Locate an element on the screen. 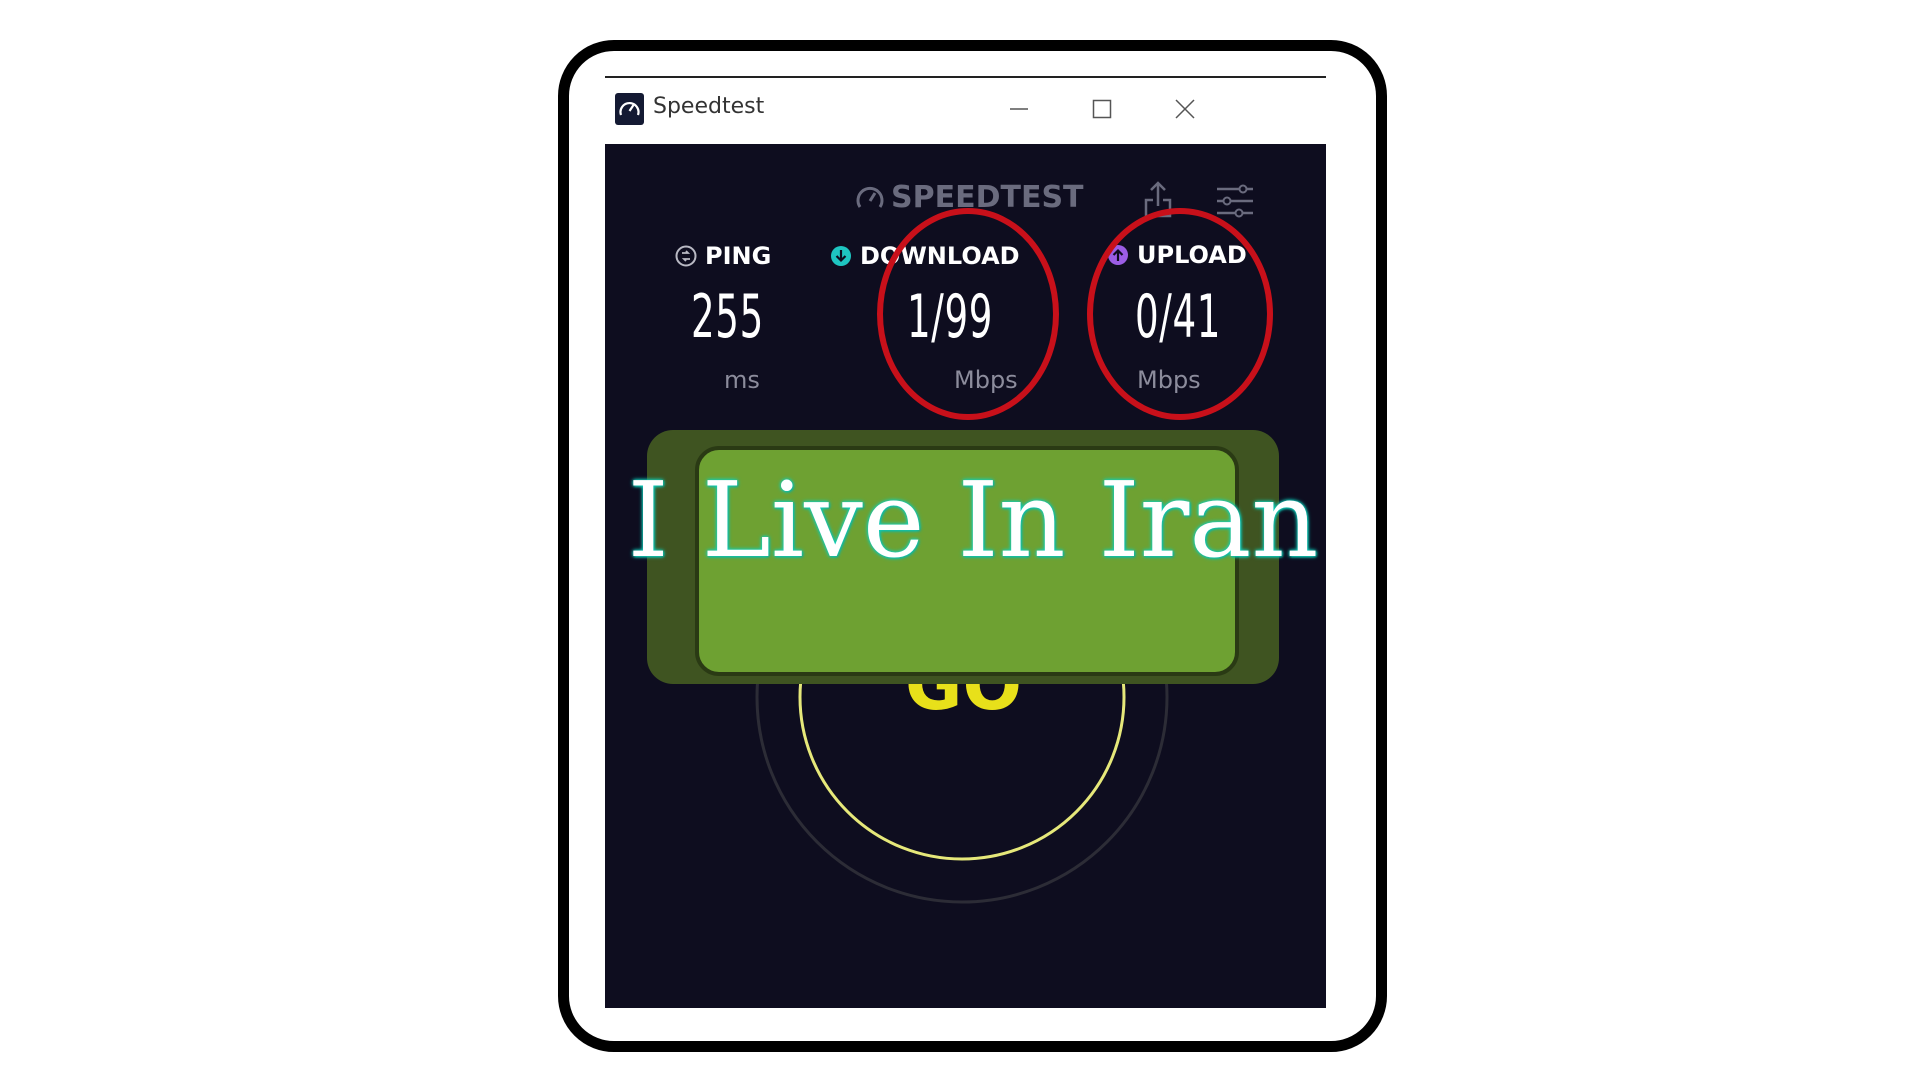 This screenshot has width=1920, height=1080. minimize-icon is located at coordinates (1019, 109).